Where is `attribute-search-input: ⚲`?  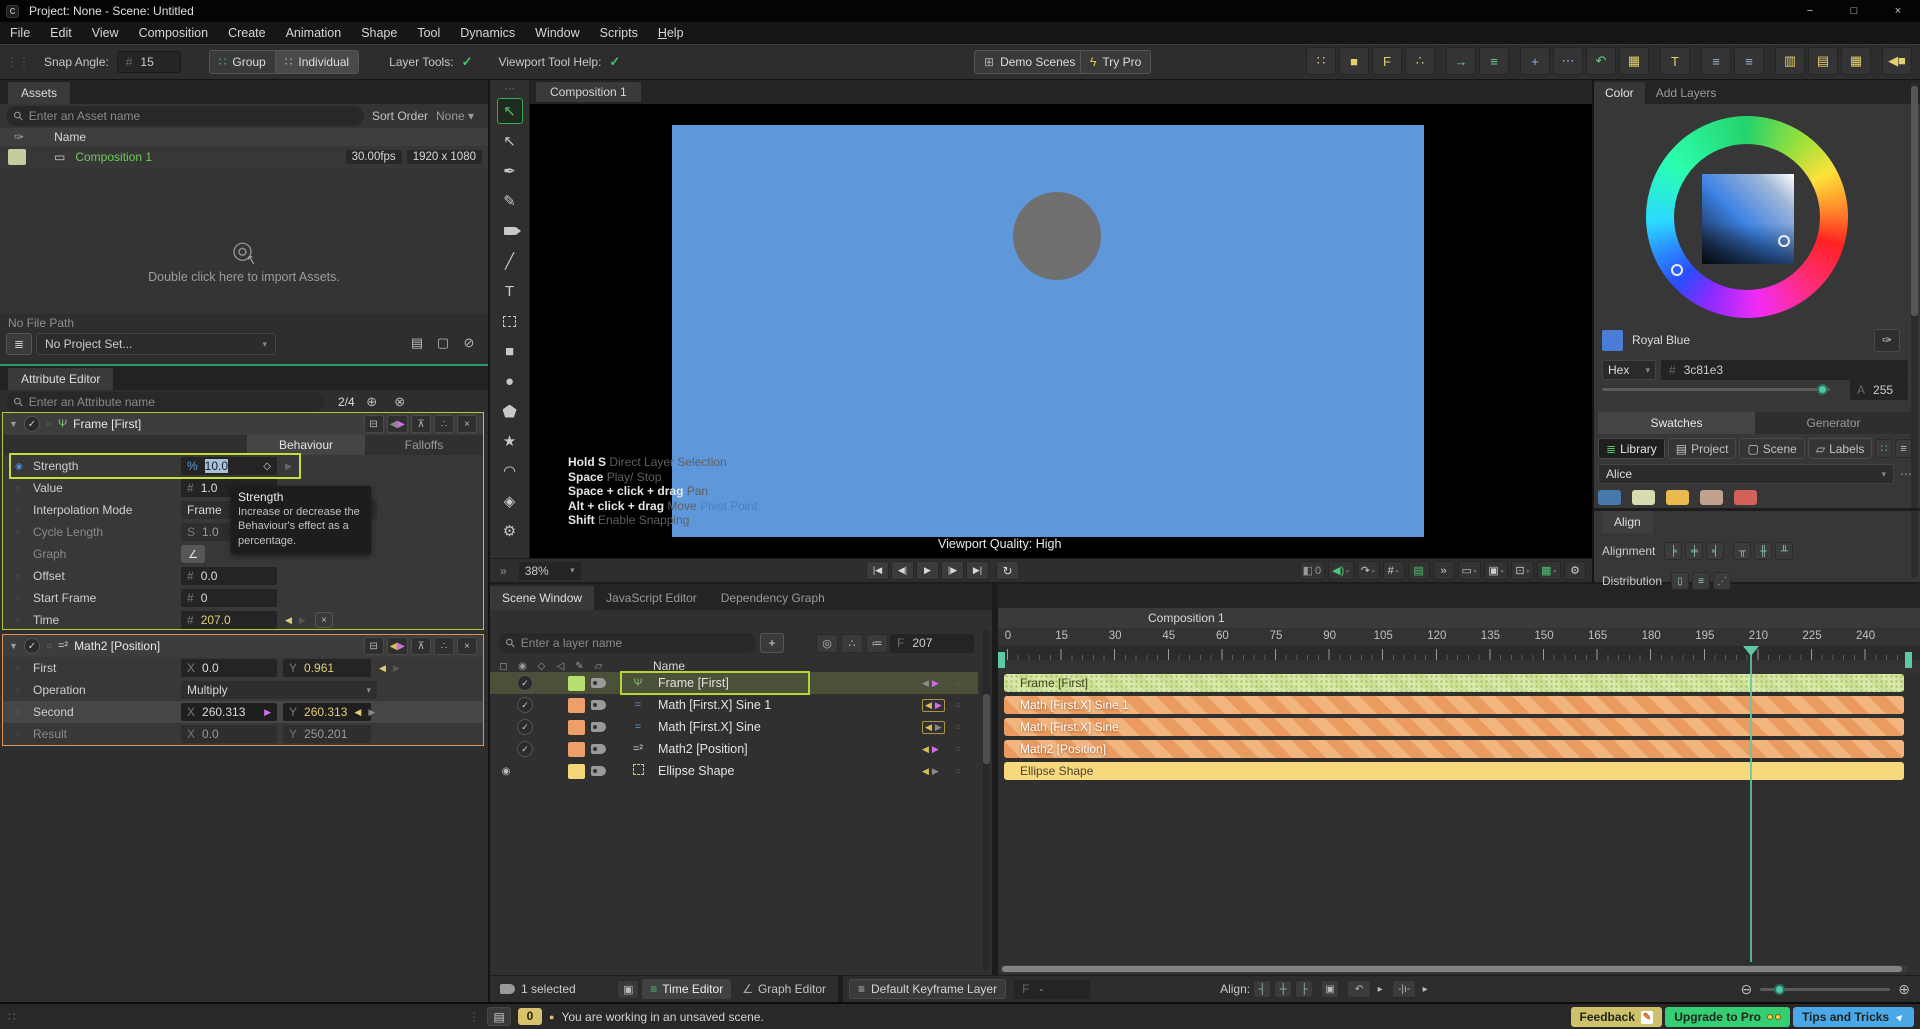
attribute-search-input: ⚲ is located at coordinates (165, 402).